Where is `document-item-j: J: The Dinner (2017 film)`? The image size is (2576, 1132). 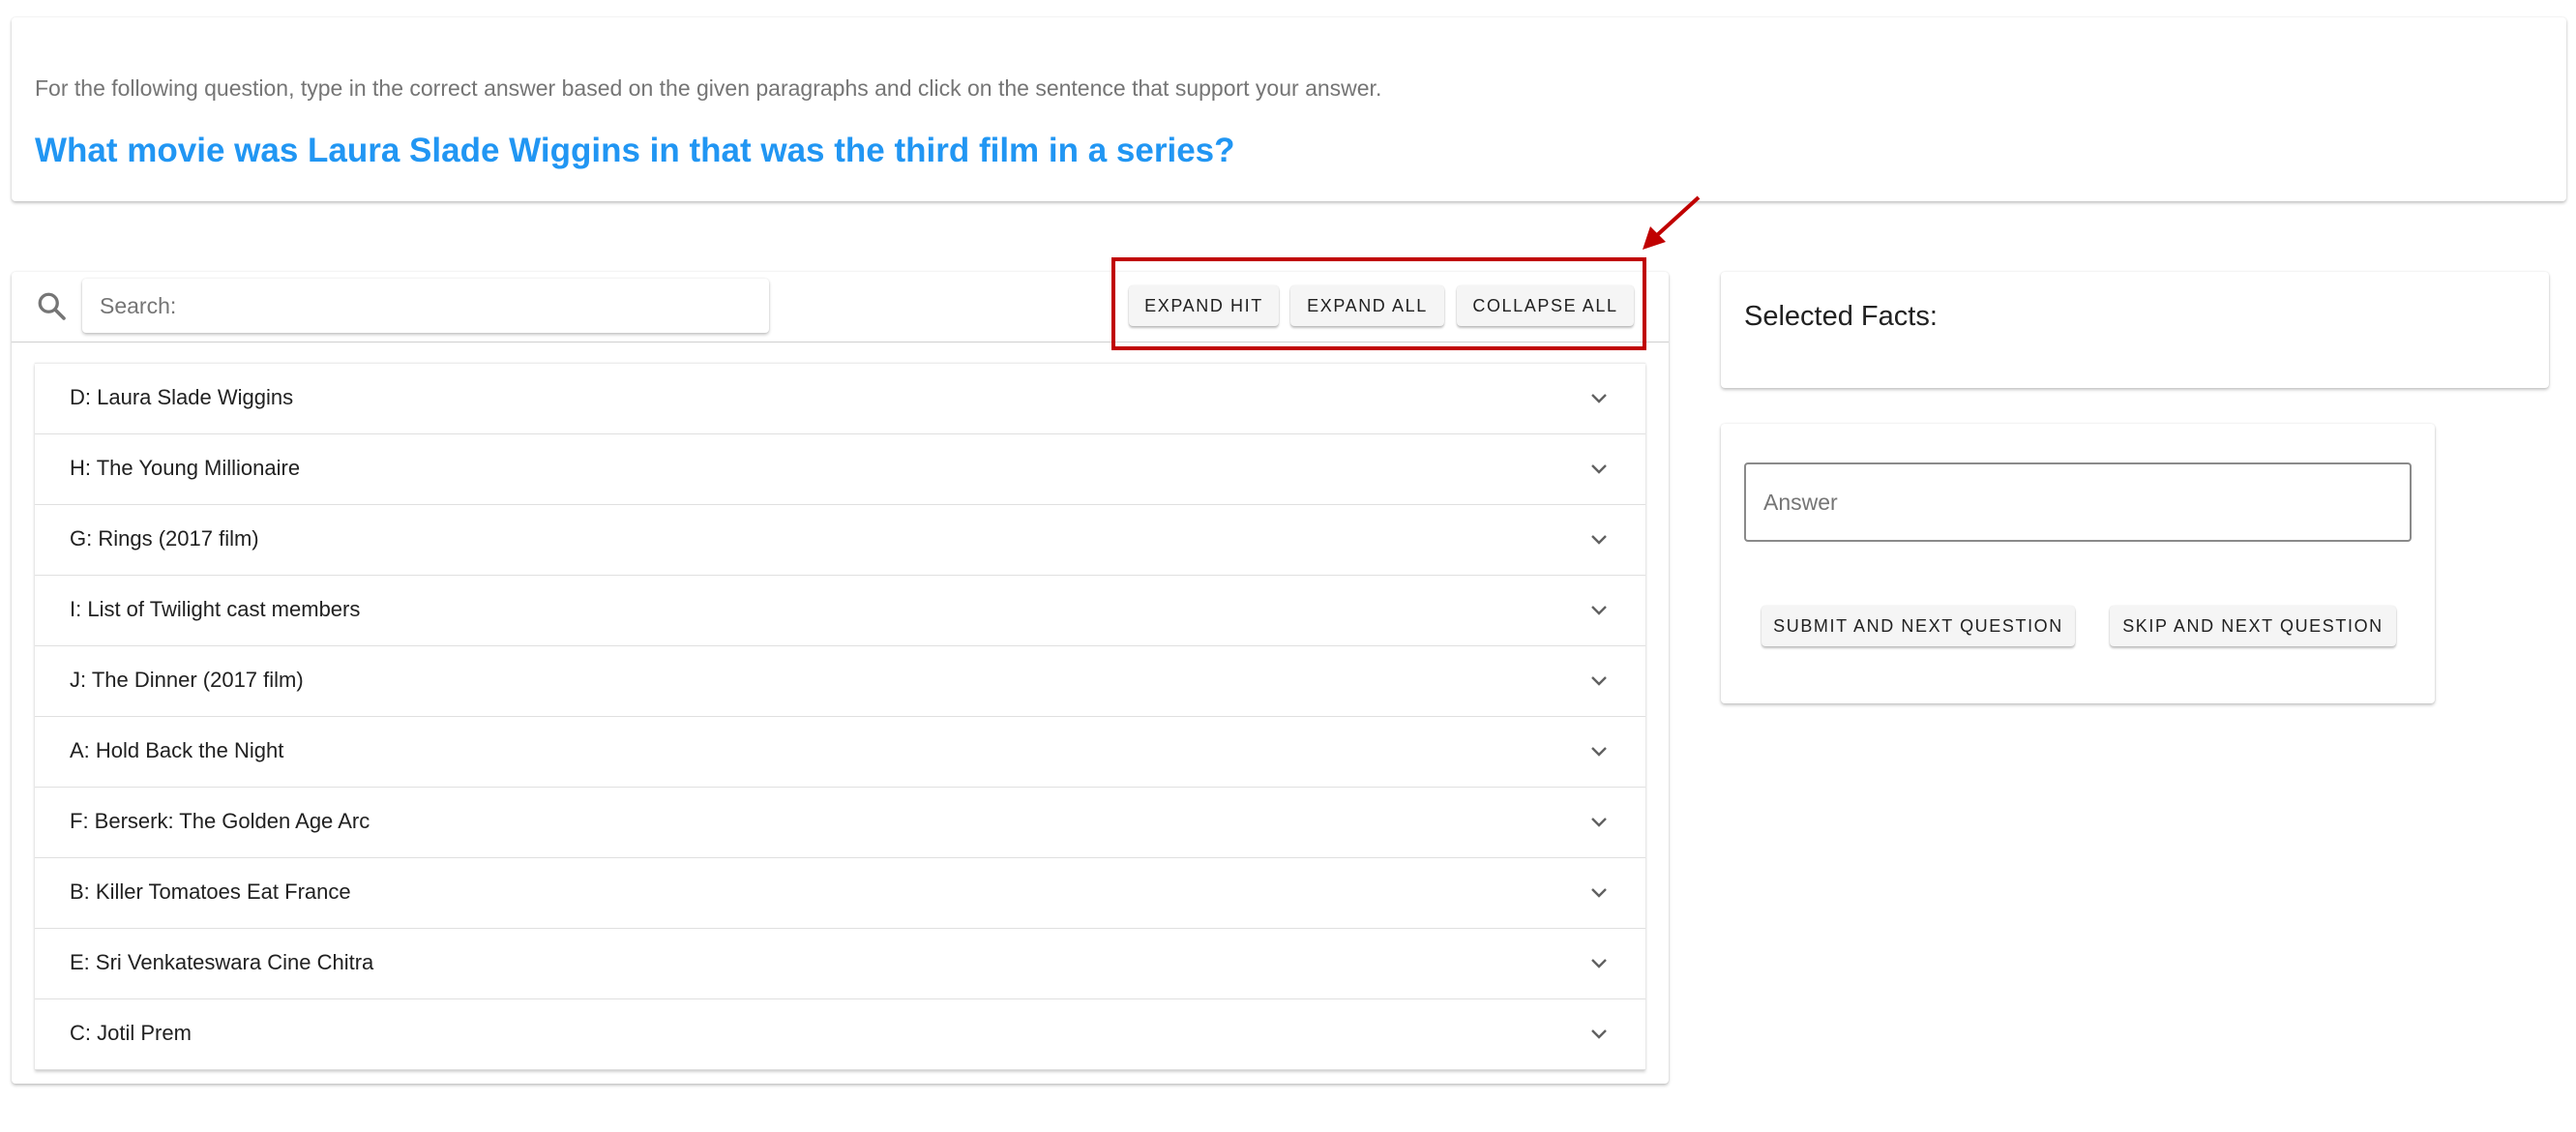
document-item-j: J: The Dinner (2017 film) is located at coordinates (840, 681).